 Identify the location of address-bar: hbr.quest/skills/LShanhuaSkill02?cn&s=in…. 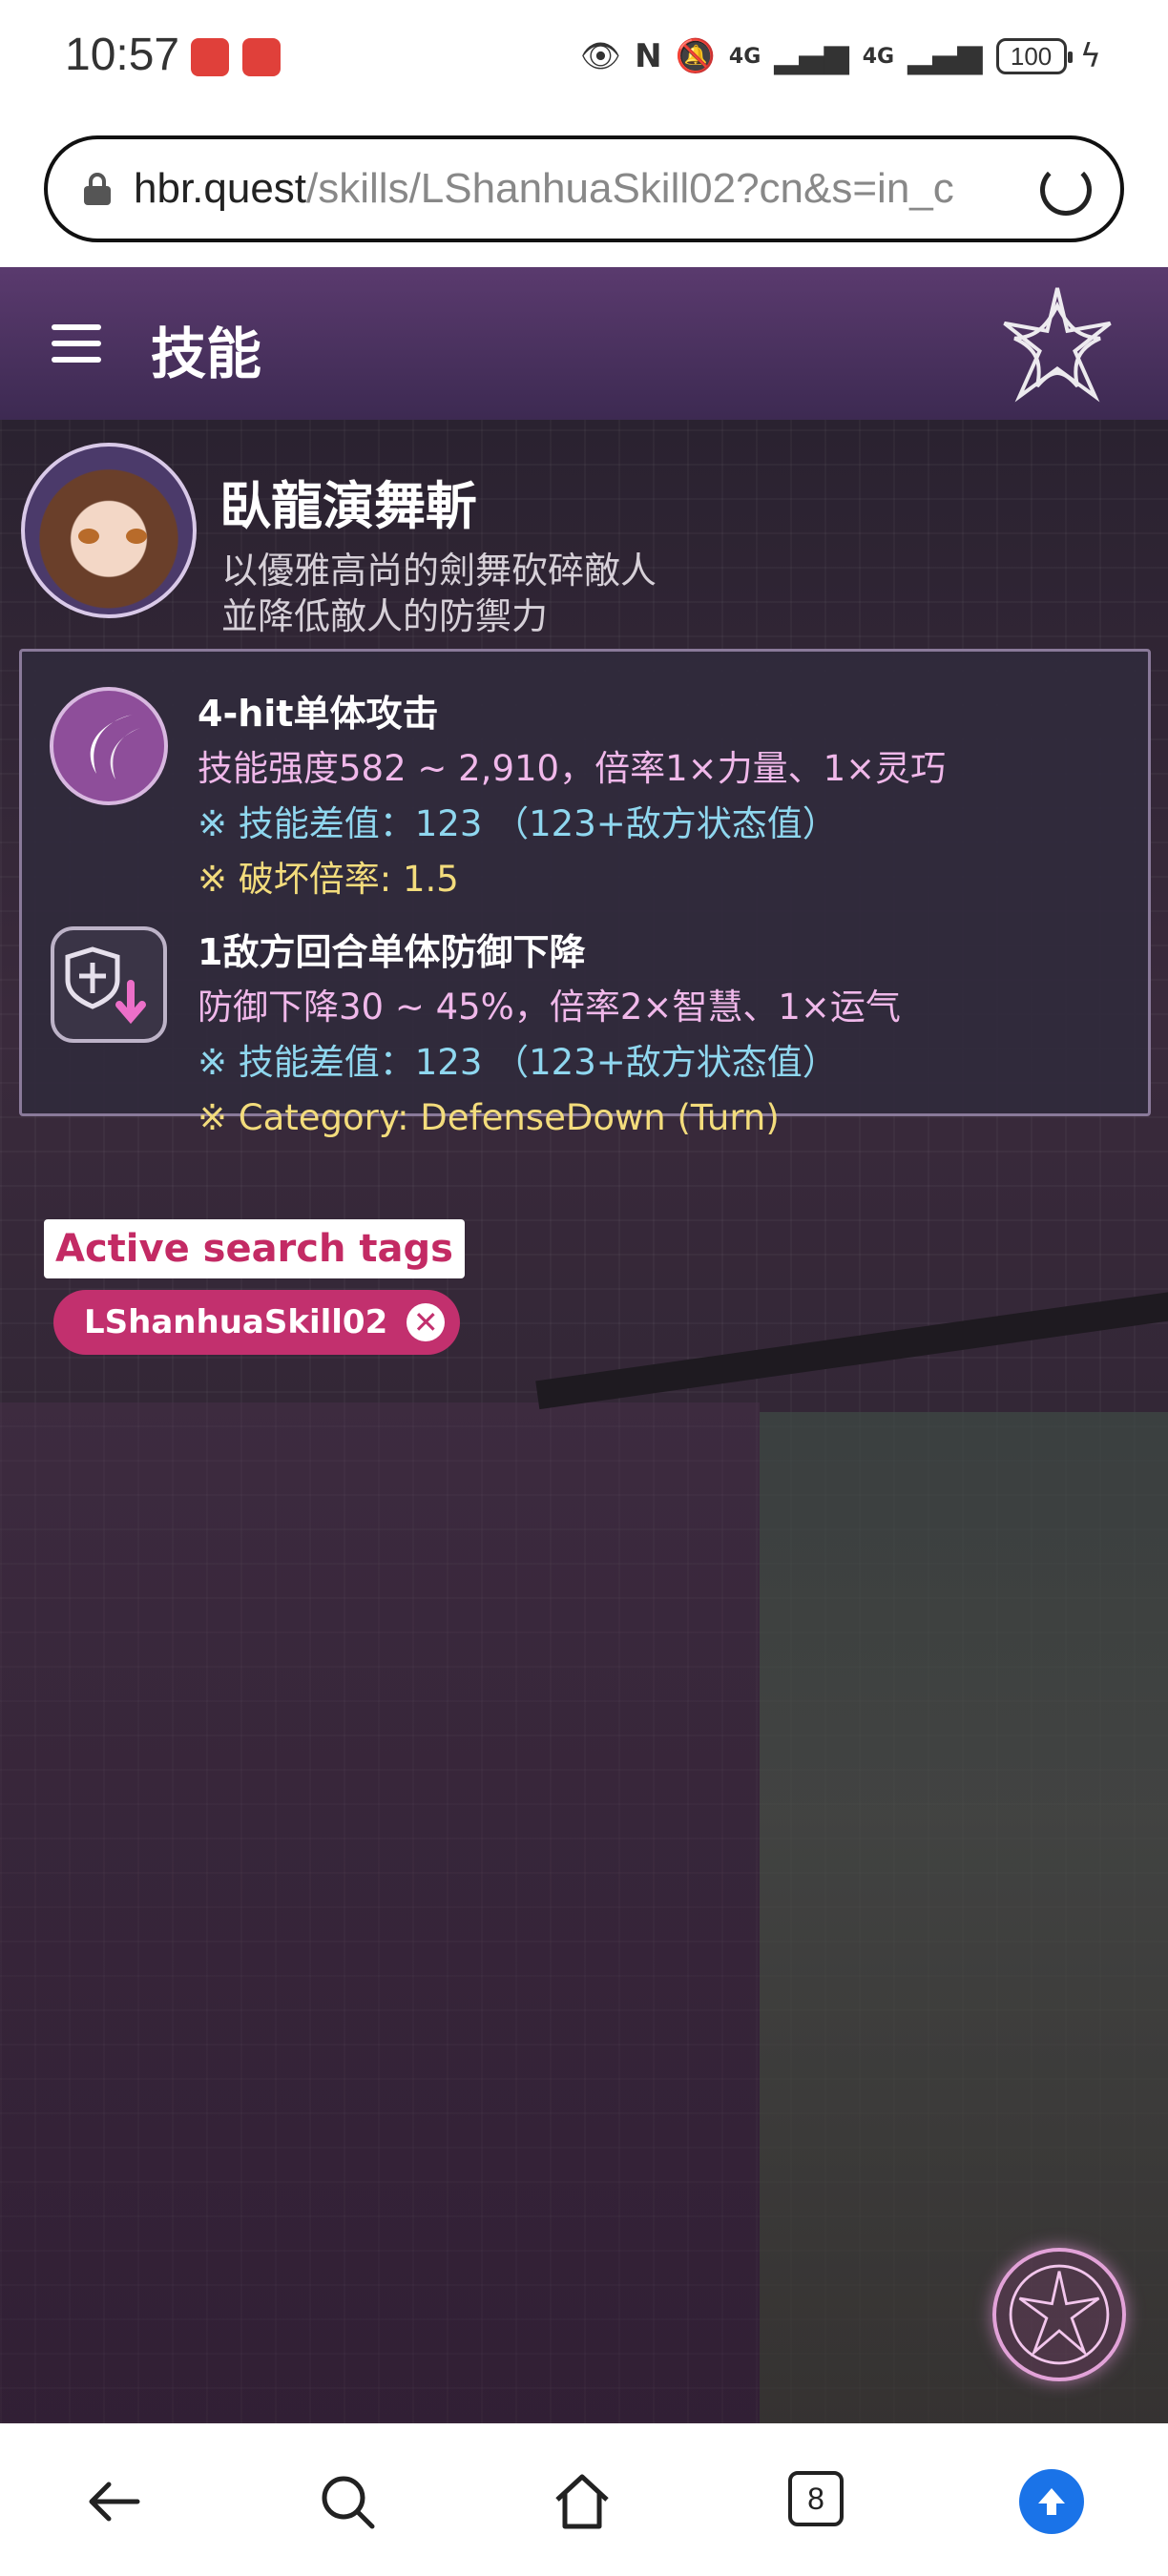
(584, 188).